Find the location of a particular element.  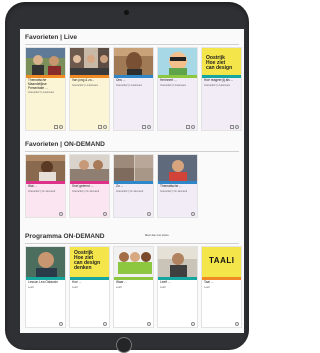

card-thumbnail: Oostrijk Hoe ziet can design denken is located at coordinates (89, 262).